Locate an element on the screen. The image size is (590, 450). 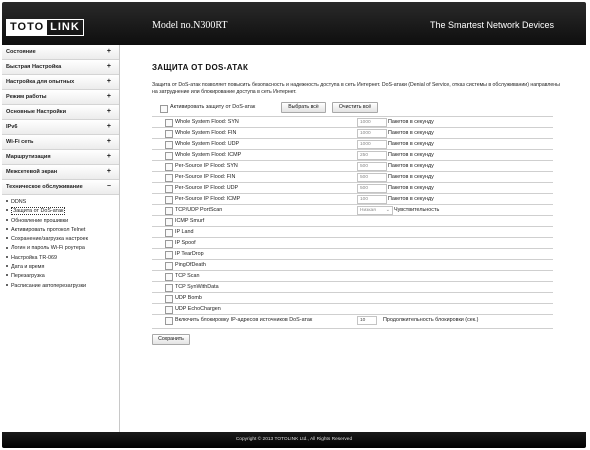
attack-row: IP Land is located at coordinates (352, 232).